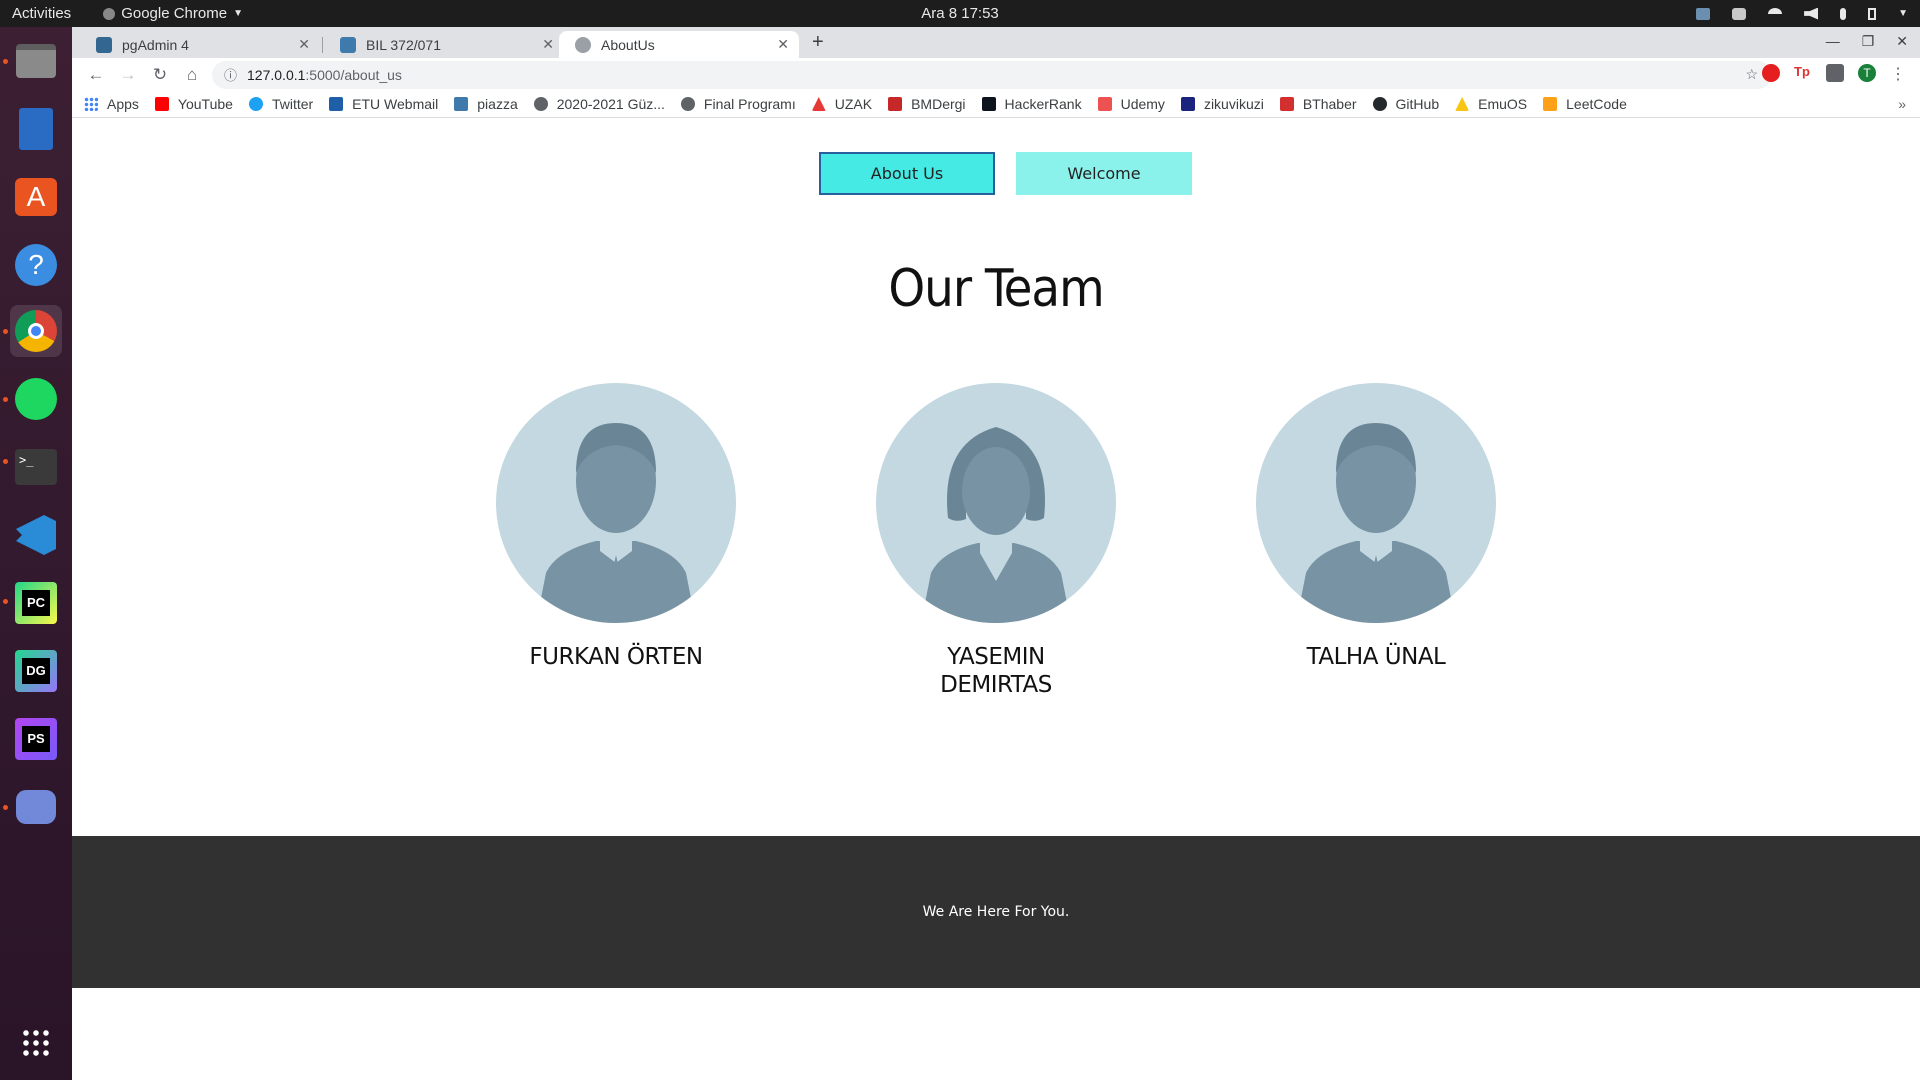 Image resolution: width=1920 pixels, height=1080 pixels. I want to click on restore-icon: ❐, so click(1868, 41).